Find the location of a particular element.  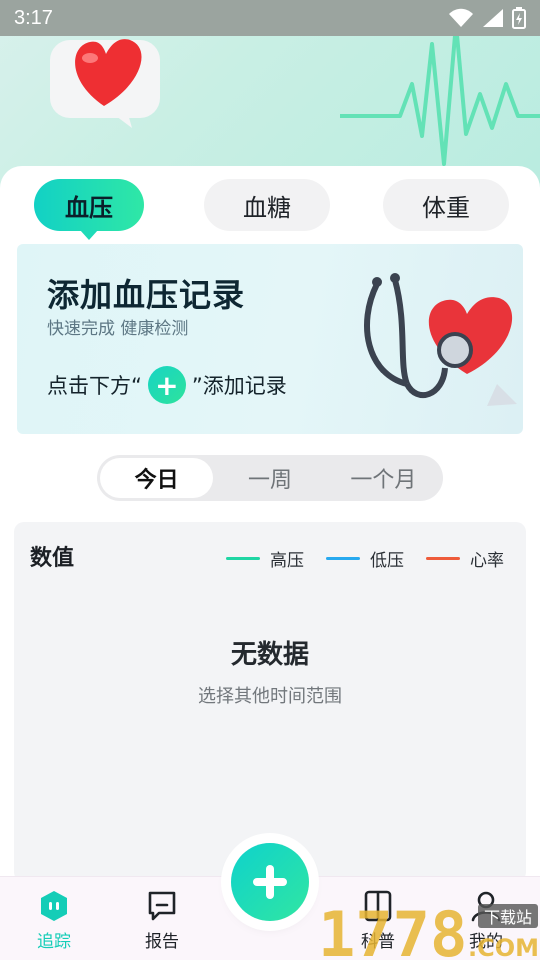

tab-blood-sugar: 血糖 is located at coordinates (267, 205).